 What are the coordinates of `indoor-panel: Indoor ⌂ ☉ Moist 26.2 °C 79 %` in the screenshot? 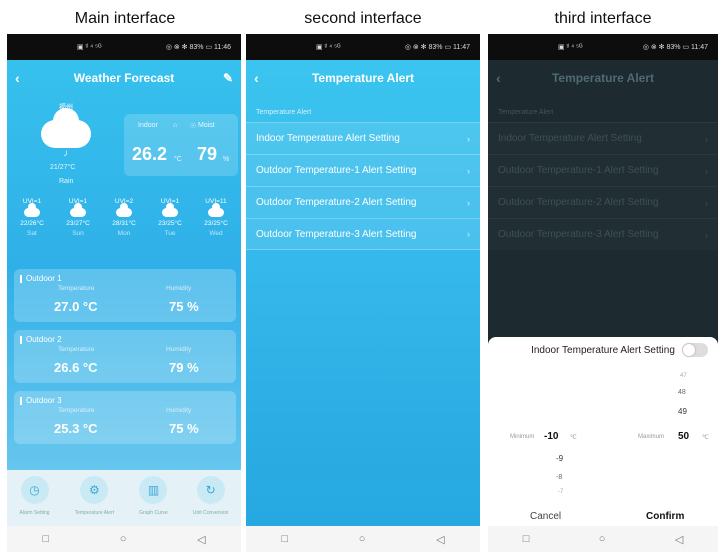 It's located at (181, 145).